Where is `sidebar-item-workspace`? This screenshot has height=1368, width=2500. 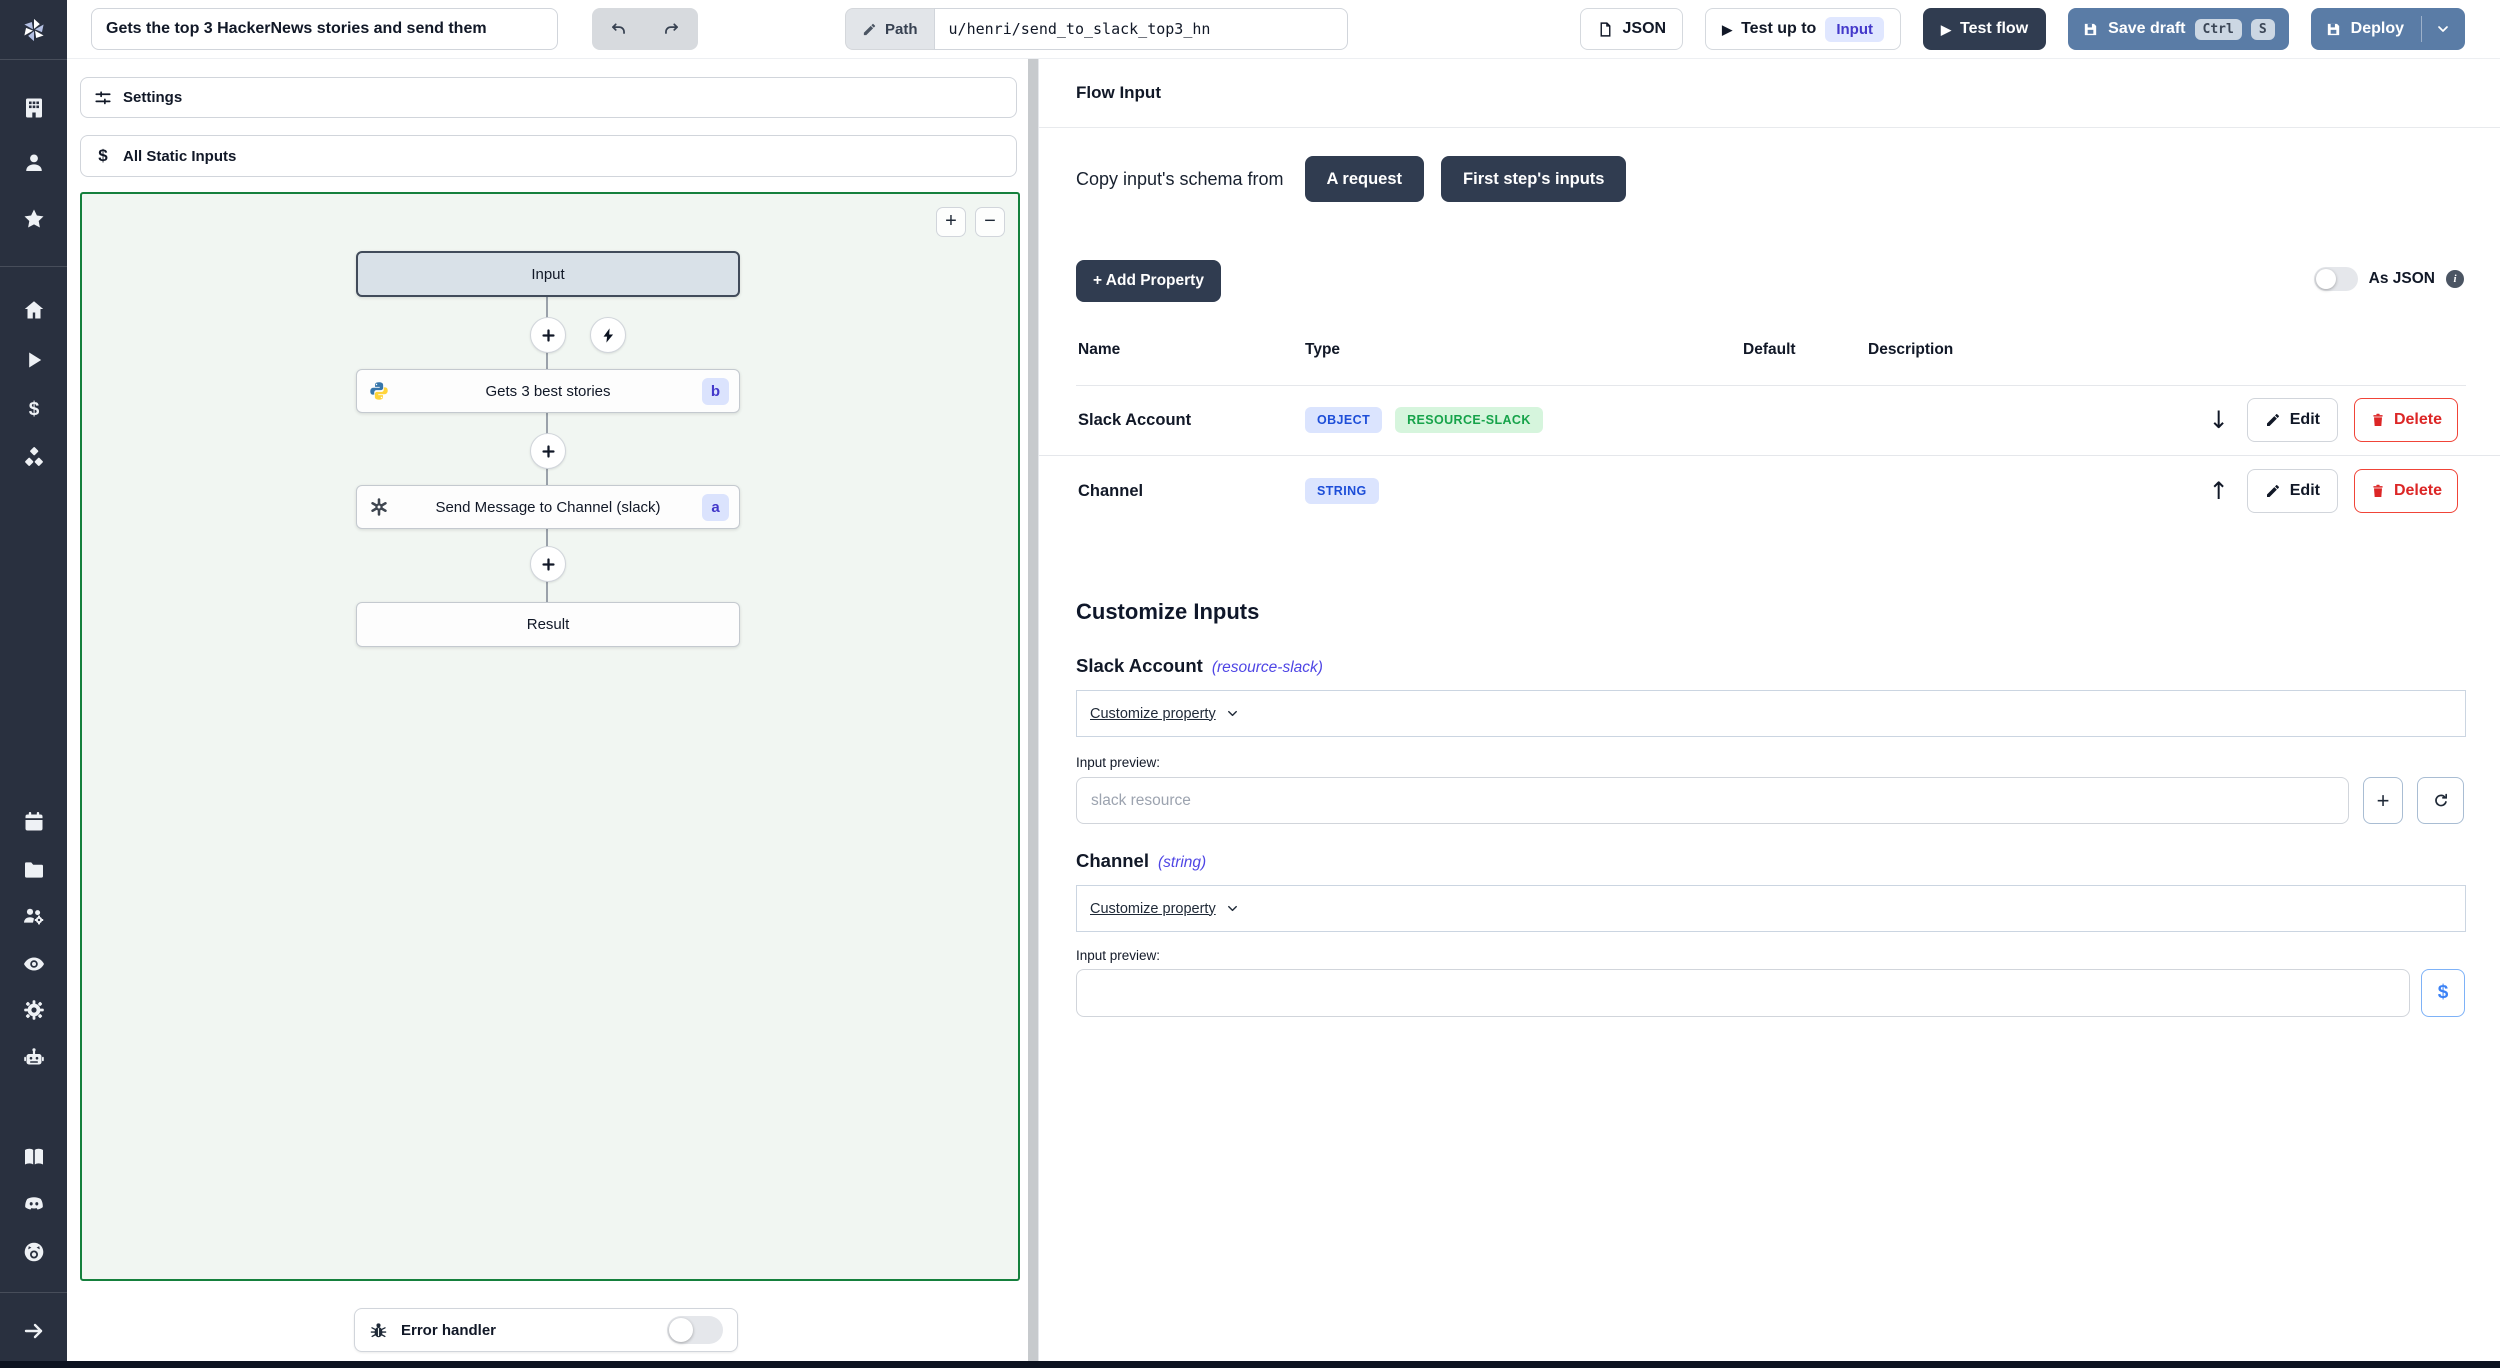 sidebar-item-workspace is located at coordinates (33, 108).